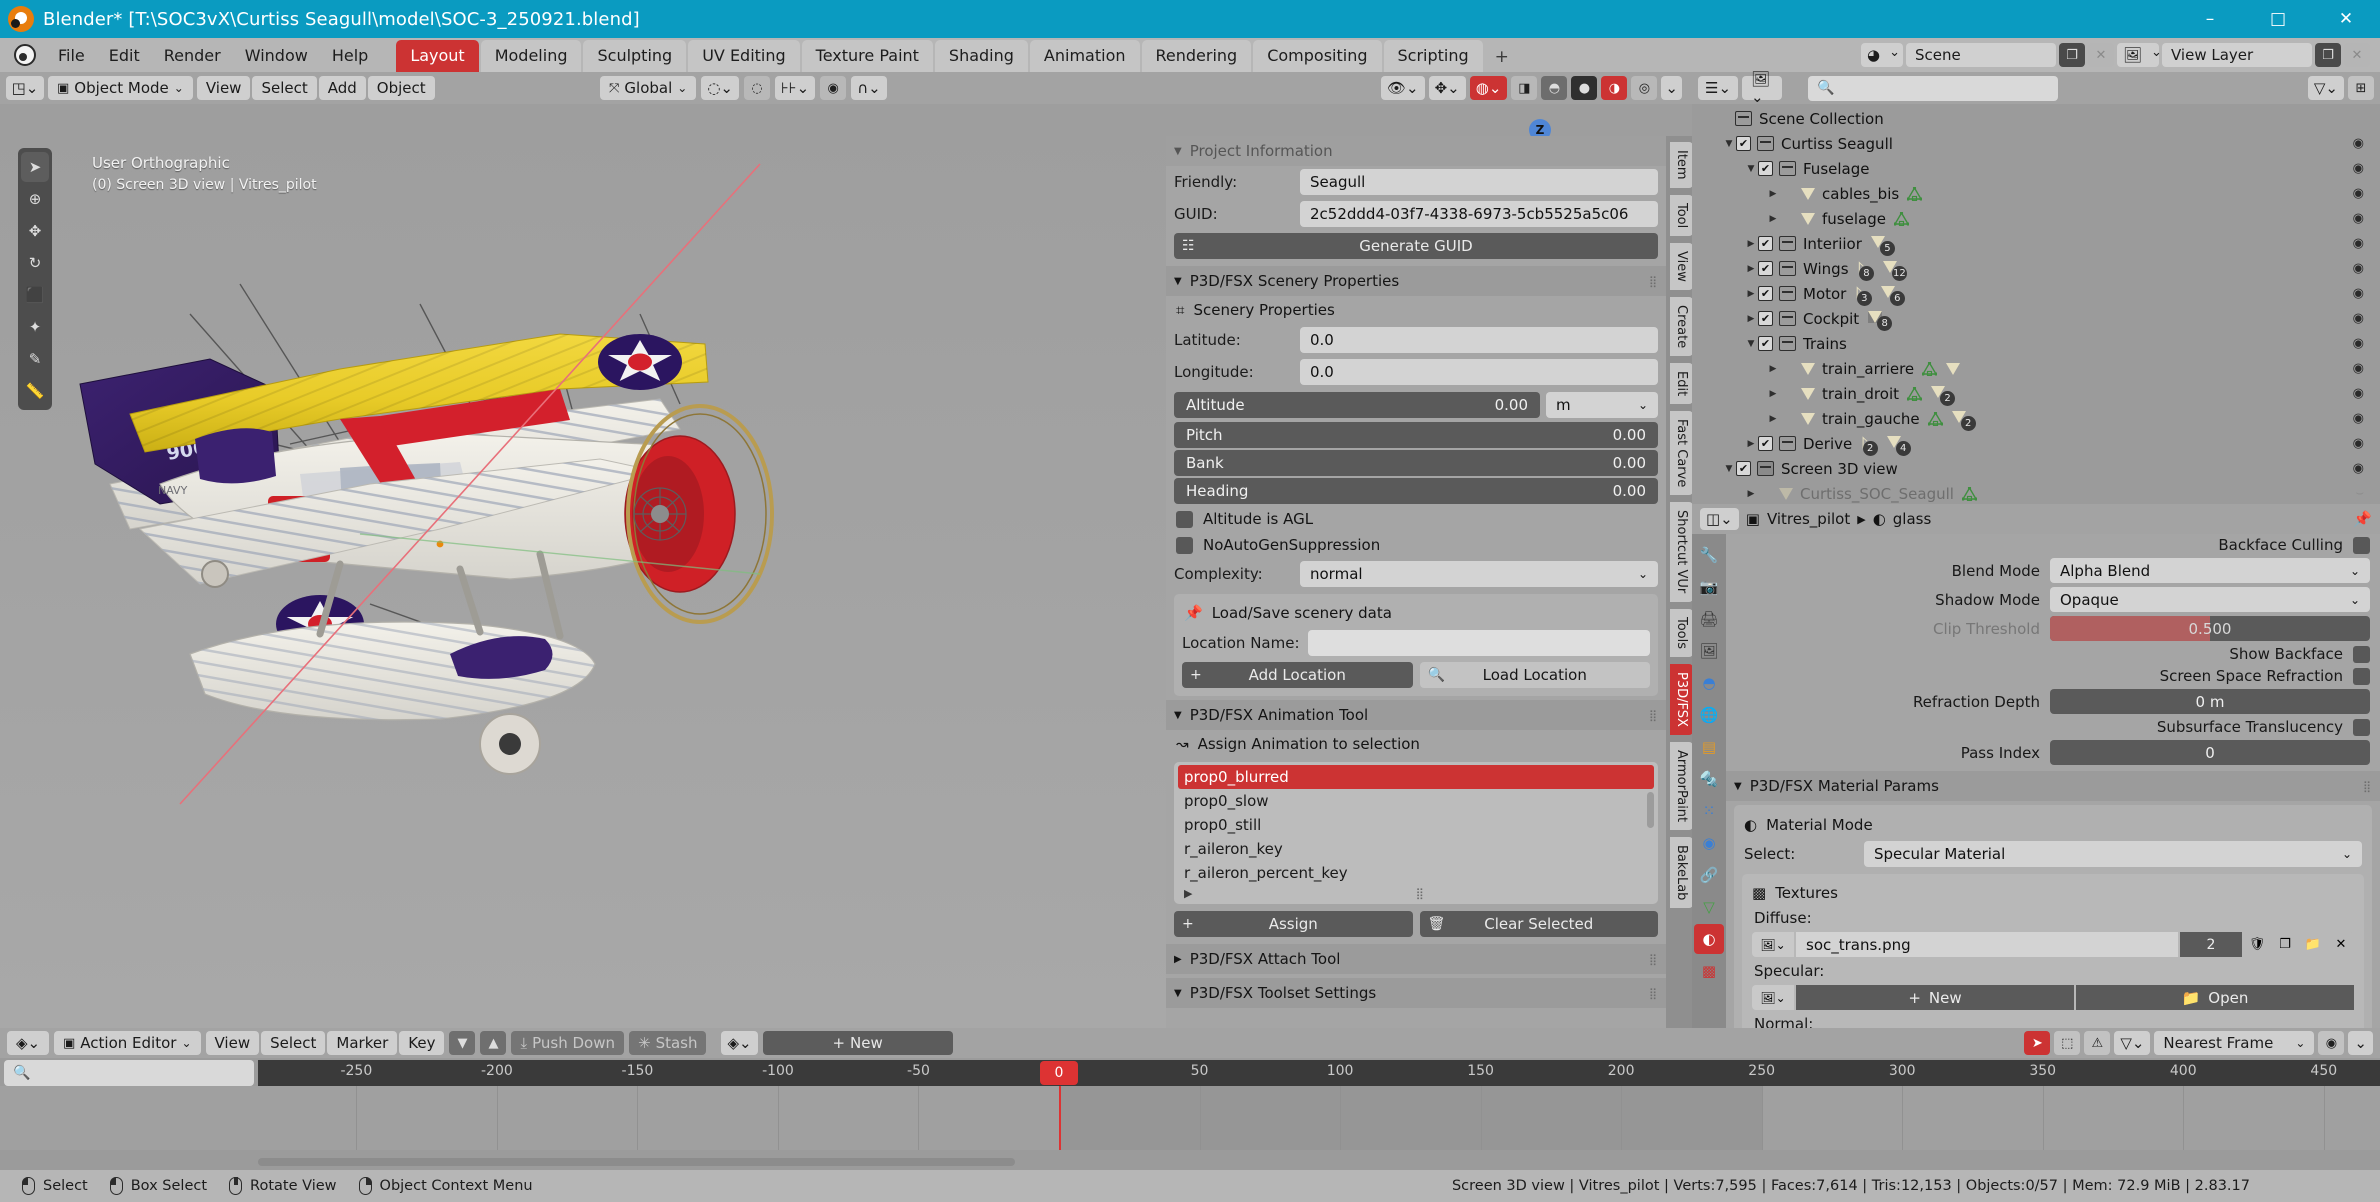 The image size is (2380, 1202). What do you see at coordinates (1416, 849) in the screenshot?
I see `animation-list-item: r_aileron_key` at bounding box center [1416, 849].